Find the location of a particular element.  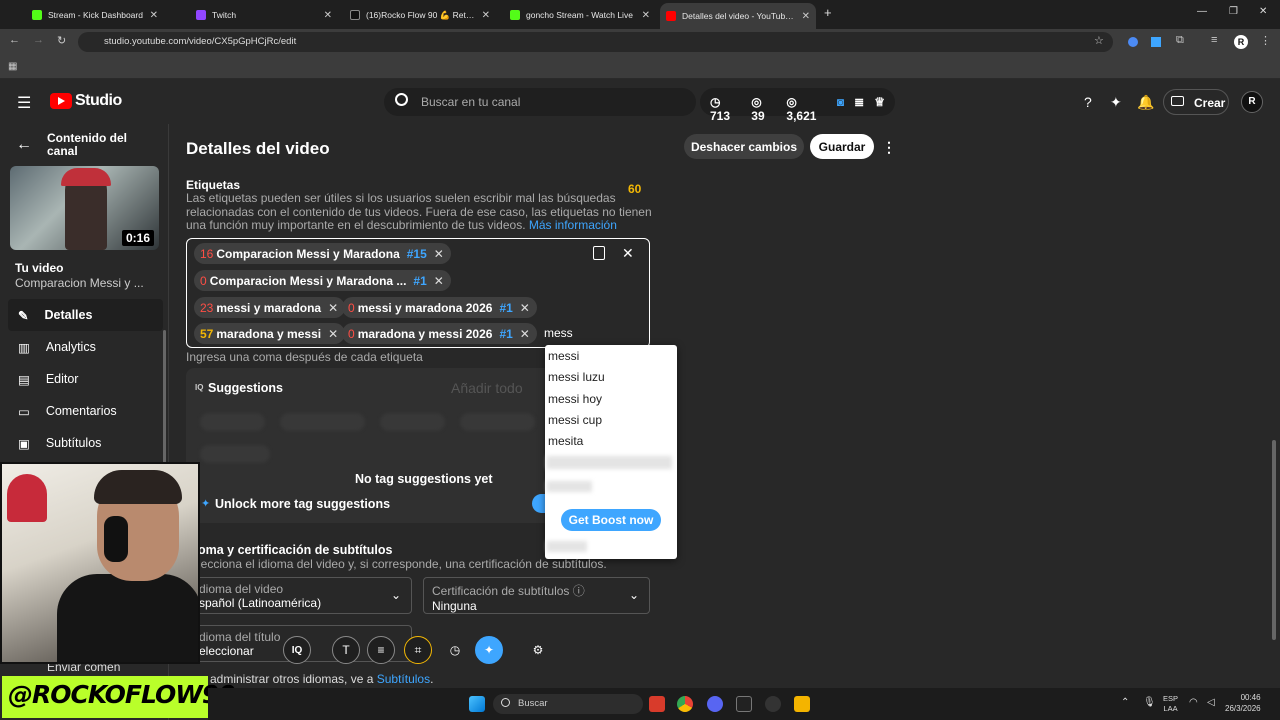

text-tool-icon: T is located at coordinates (346, 650).